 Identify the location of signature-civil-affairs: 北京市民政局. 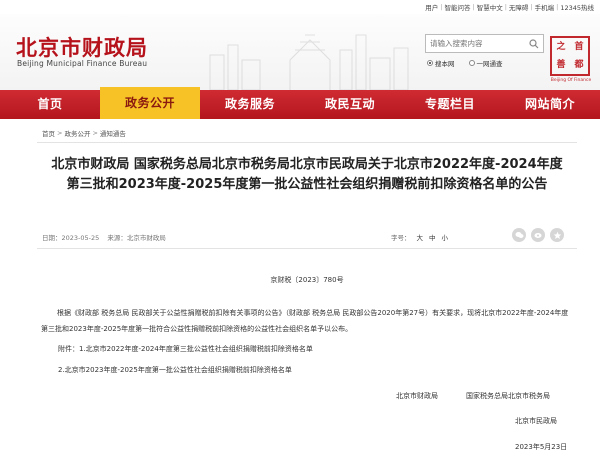
(536, 421).